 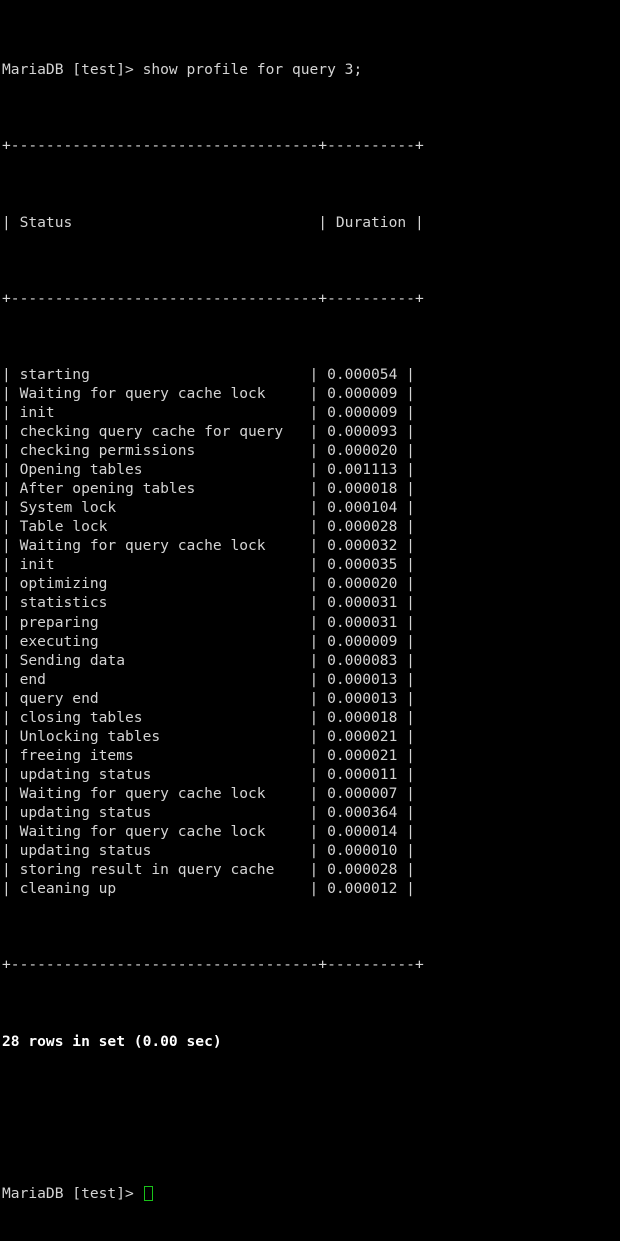 What do you see at coordinates (208, 412) in the screenshot?
I see `table-row: | init | 0.000009 |` at bounding box center [208, 412].